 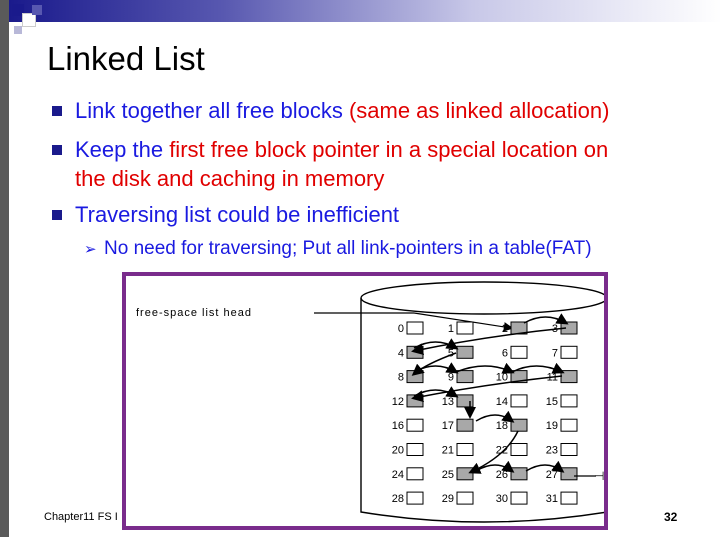 I want to click on block-number-label: 10, so click(x=502, y=378).